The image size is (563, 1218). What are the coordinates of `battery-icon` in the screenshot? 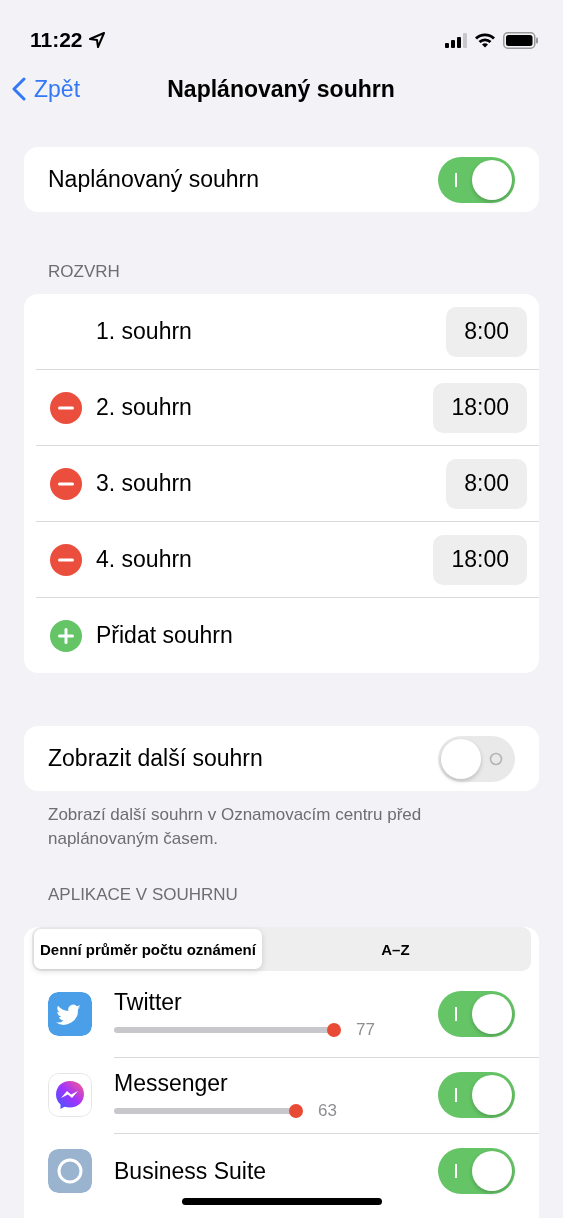 It's located at (521, 40).